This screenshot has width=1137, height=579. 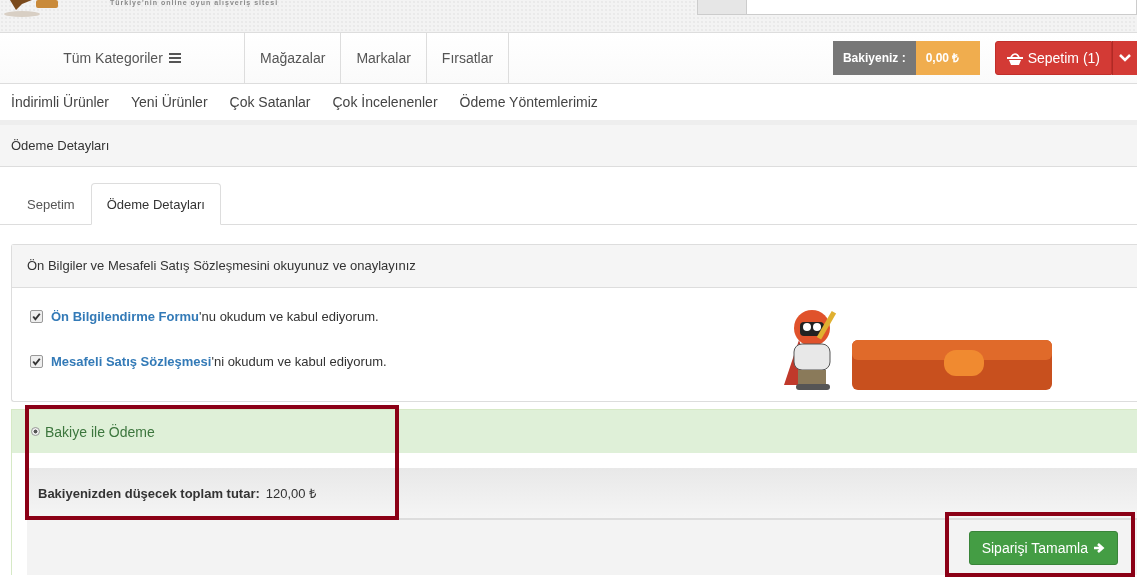 What do you see at coordinates (917, 7) in the screenshot?
I see `search-field` at bounding box center [917, 7].